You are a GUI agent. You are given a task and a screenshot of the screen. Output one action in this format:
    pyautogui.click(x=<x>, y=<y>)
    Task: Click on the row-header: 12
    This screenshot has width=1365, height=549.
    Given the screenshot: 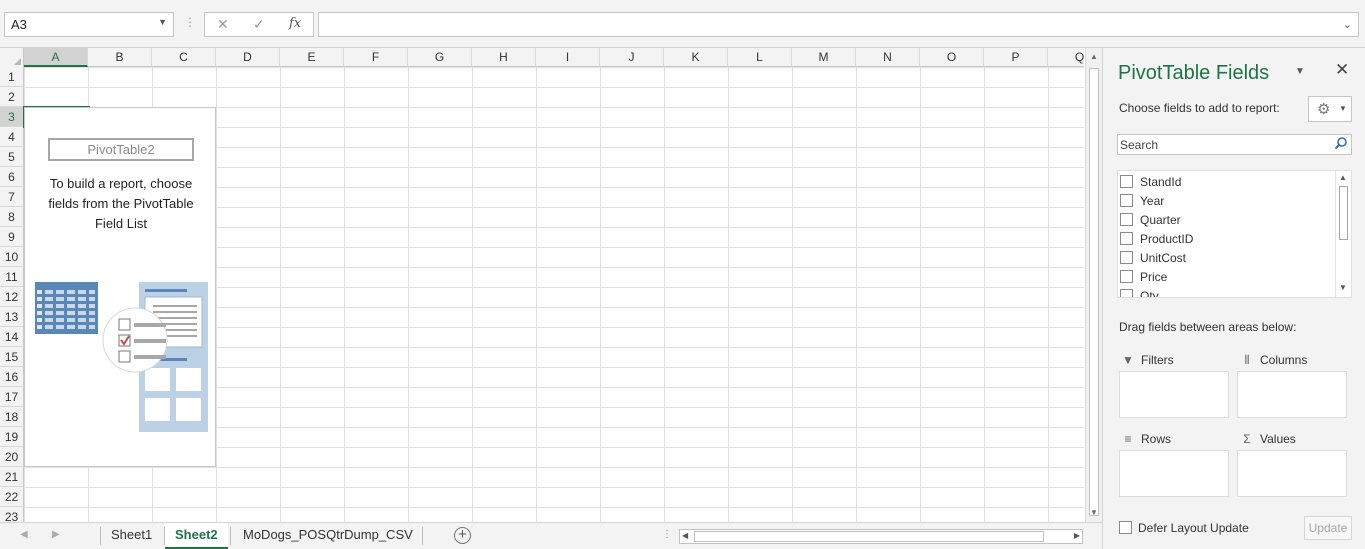 What is the action you would take?
    pyautogui.click(x=11, y=297)
    